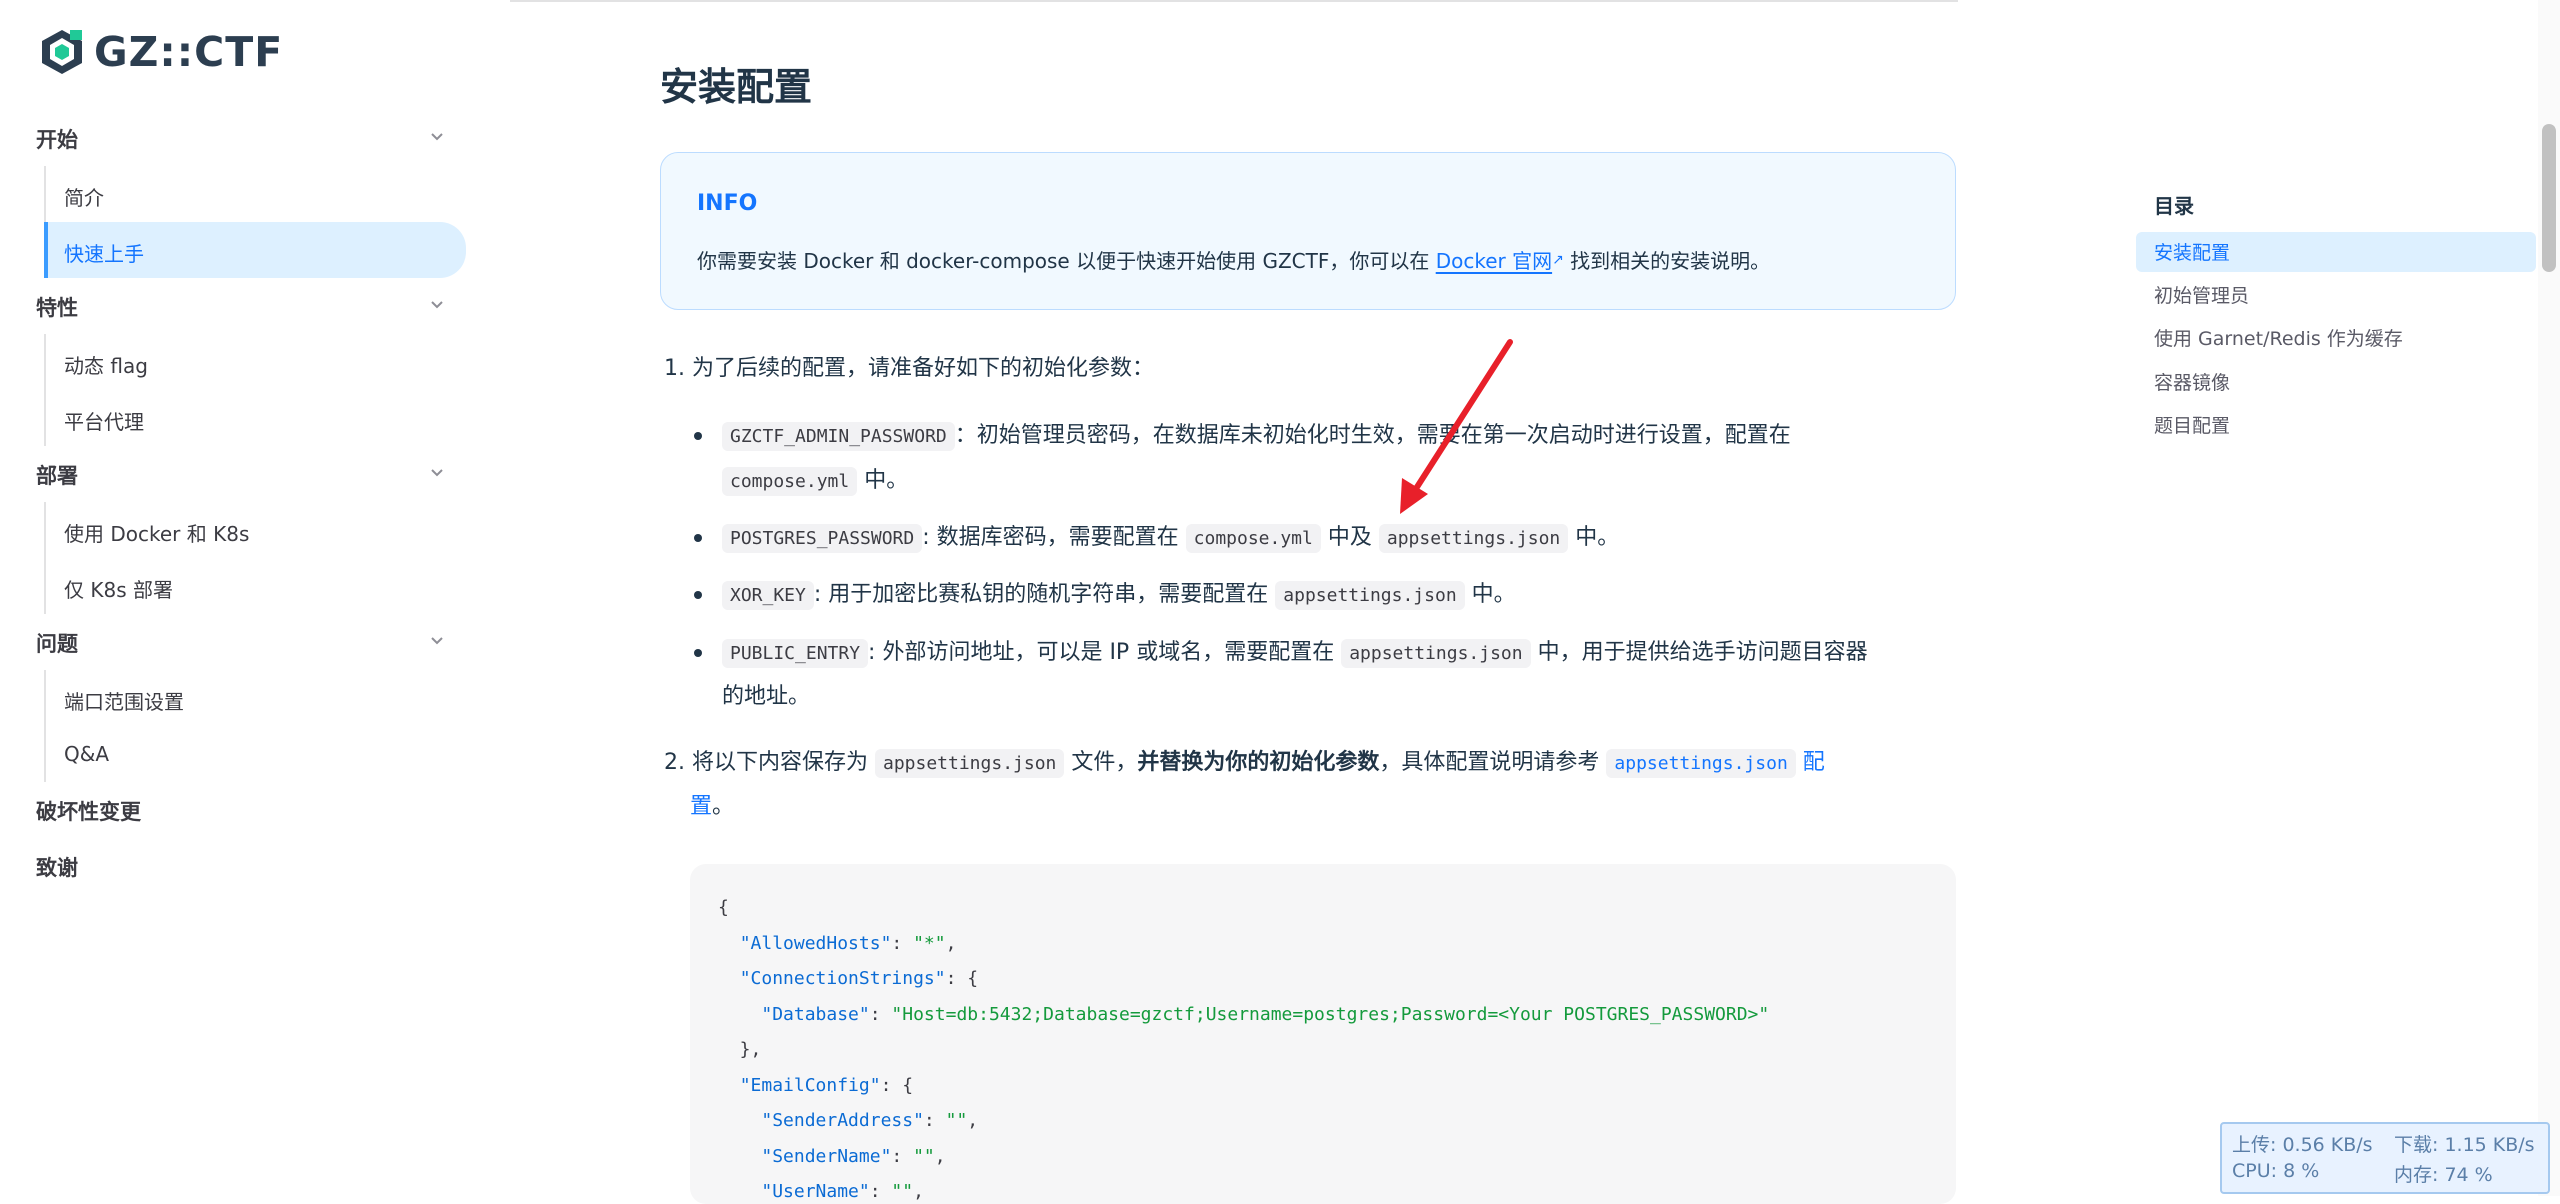 This screenshot has height=1204, width=2560. Describe the element at coordinates (258, 586) in the screenshot. I see `sidebar-item-k8s-only: 仅 K8s 部署` at that location.